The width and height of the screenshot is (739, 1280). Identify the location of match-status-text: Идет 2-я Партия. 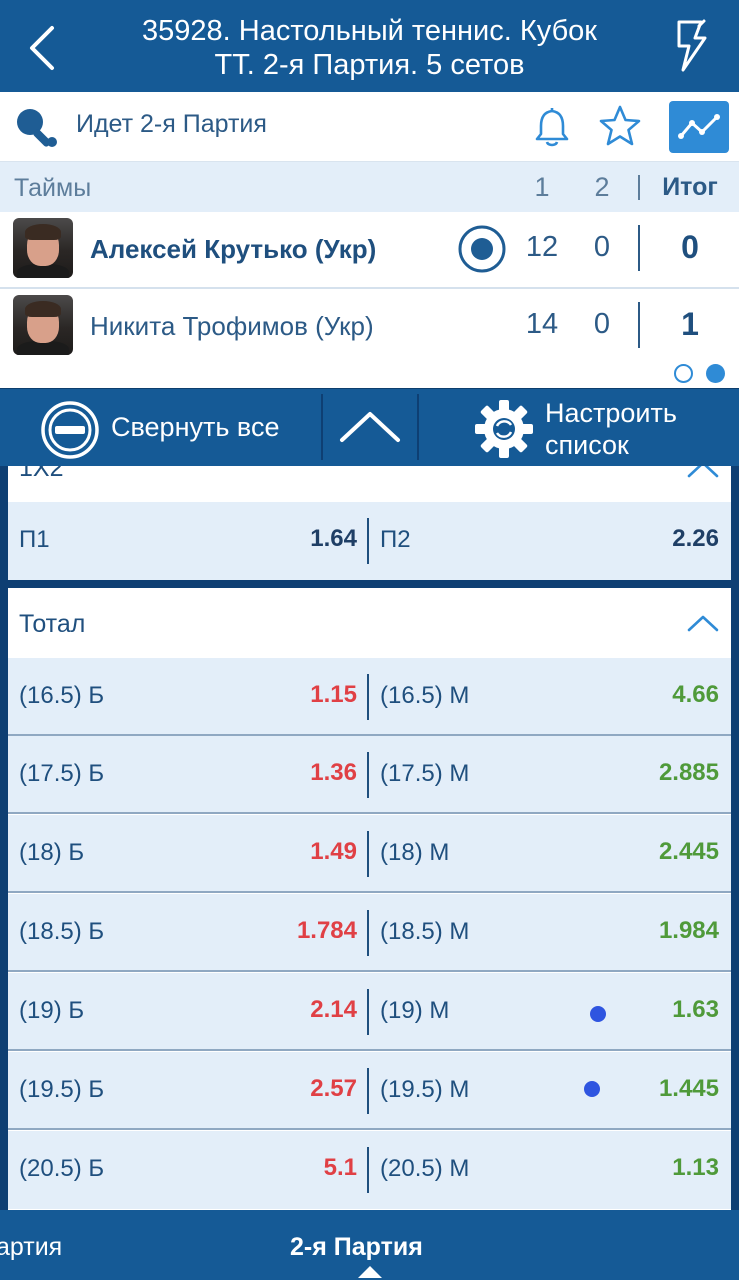
(171, 124).